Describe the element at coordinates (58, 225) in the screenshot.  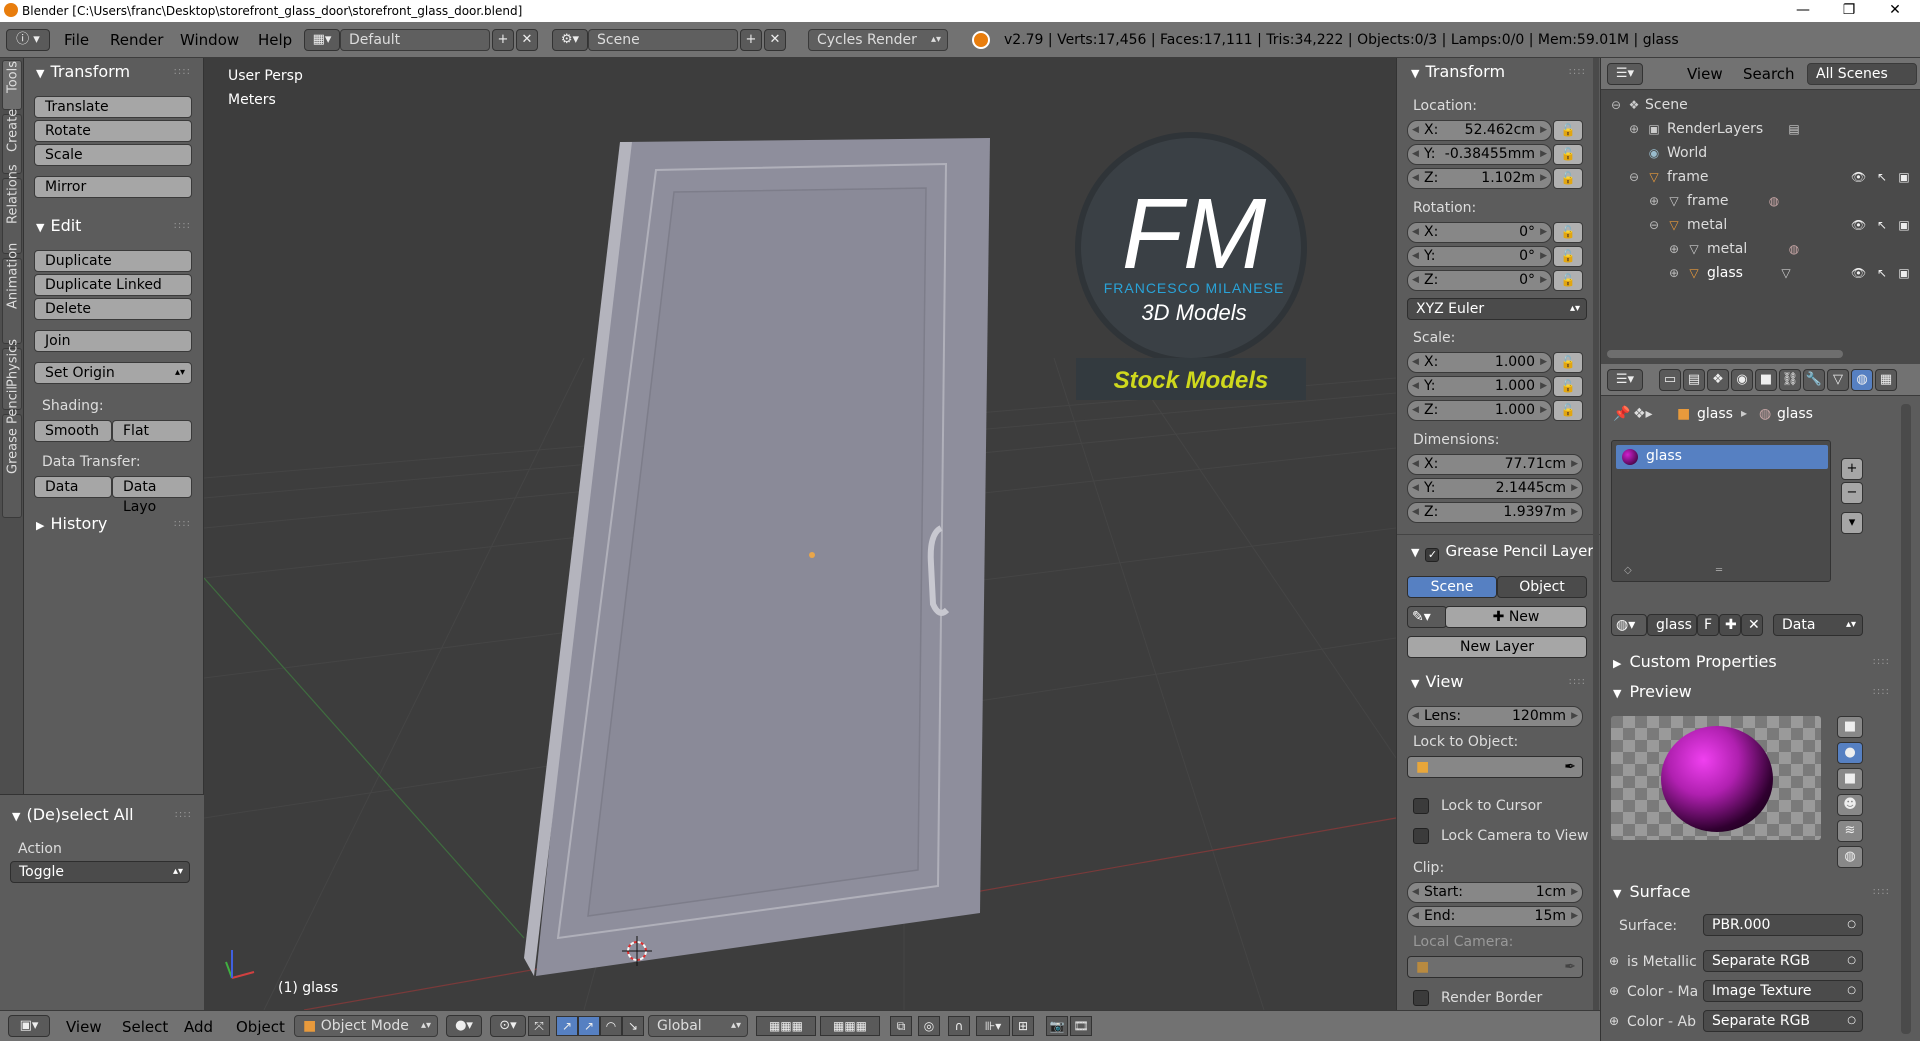
I see `panel-edit-header: ▼ Edit` at that location.